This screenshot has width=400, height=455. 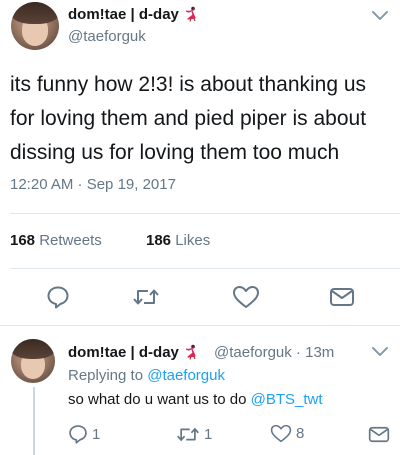 I want to click on like-count: 8, so click(x=300, y=433).